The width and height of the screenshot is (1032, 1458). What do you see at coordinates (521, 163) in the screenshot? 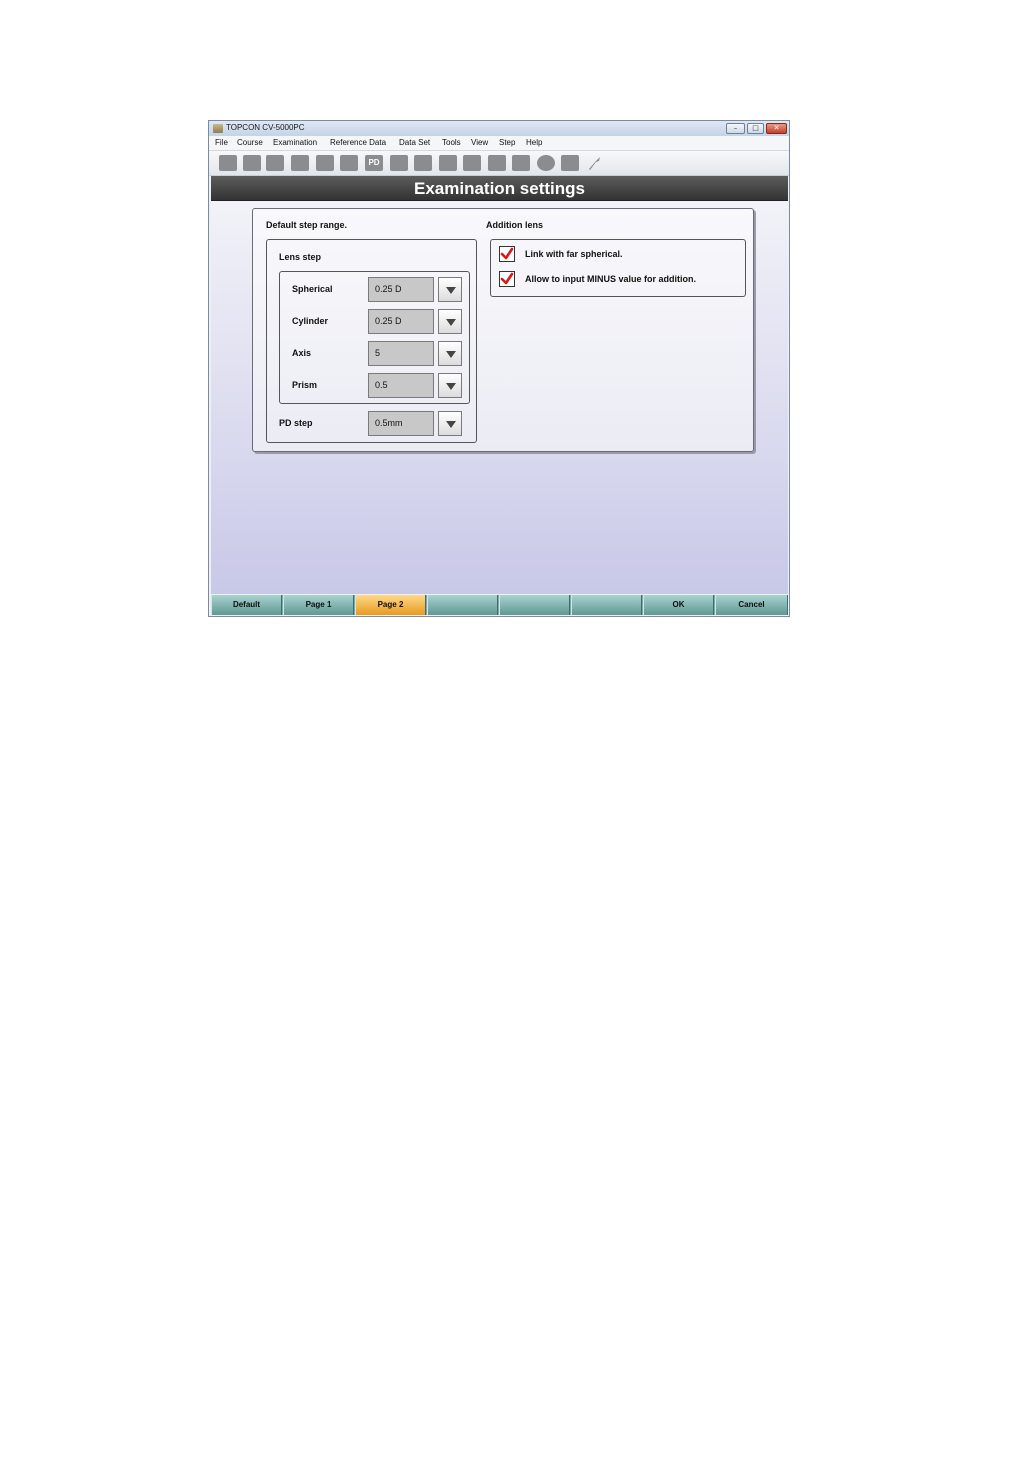
I see `book-icon` at bounding box center [521, 163].